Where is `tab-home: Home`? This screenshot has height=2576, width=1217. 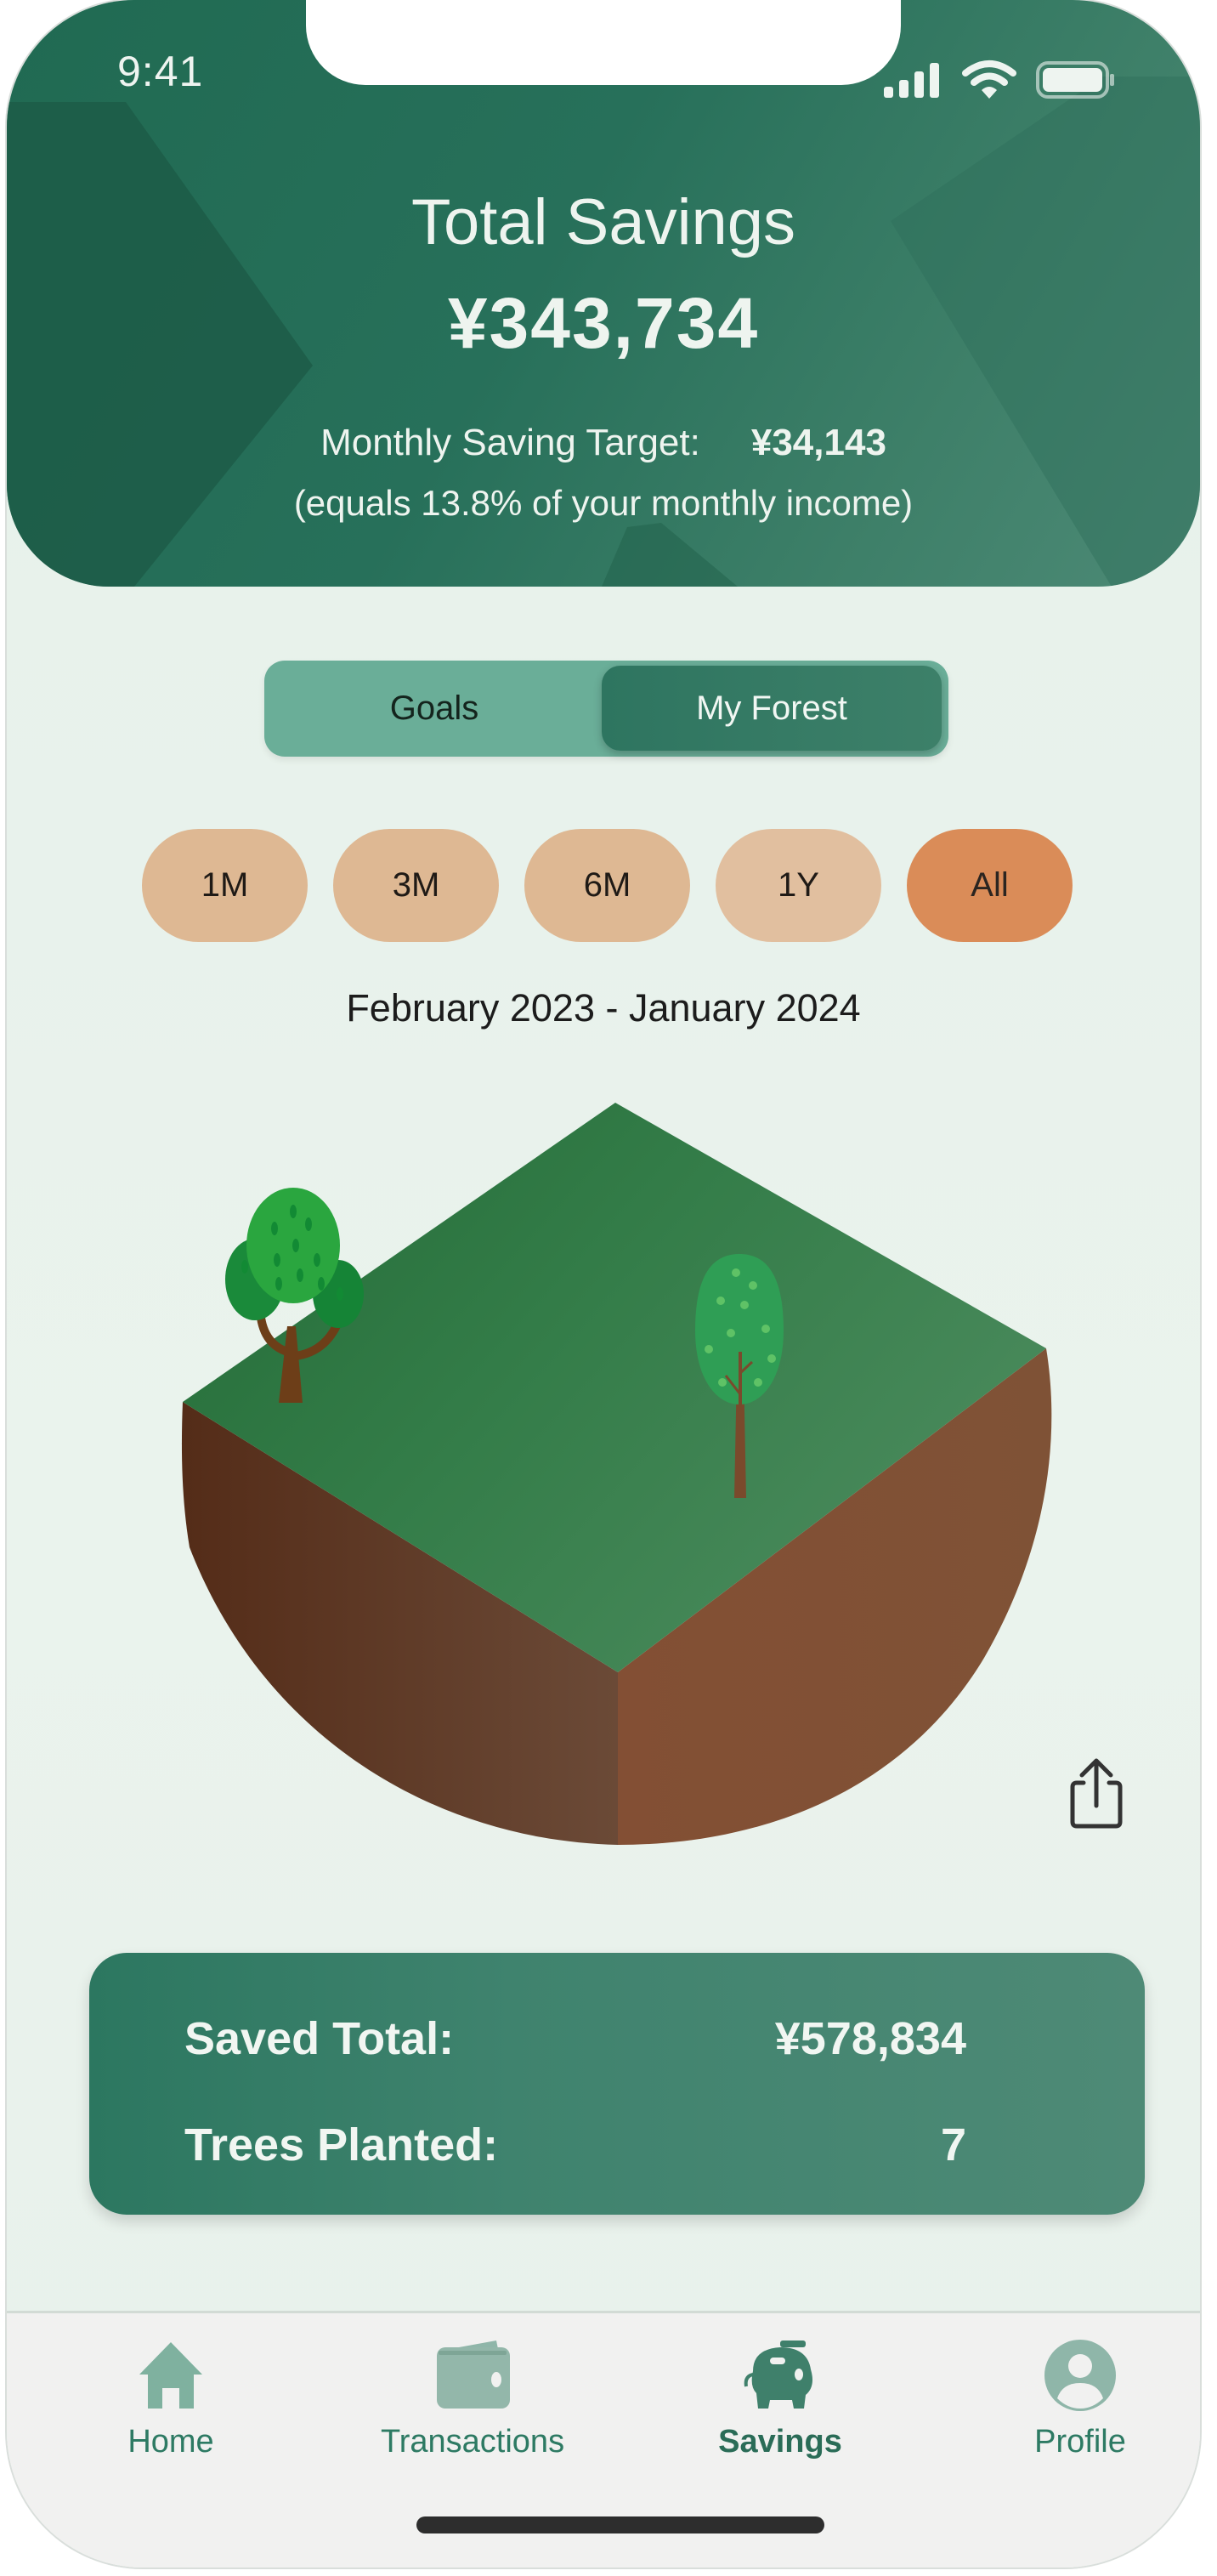
tab-home: Home is located at coordinates (170, 2399).